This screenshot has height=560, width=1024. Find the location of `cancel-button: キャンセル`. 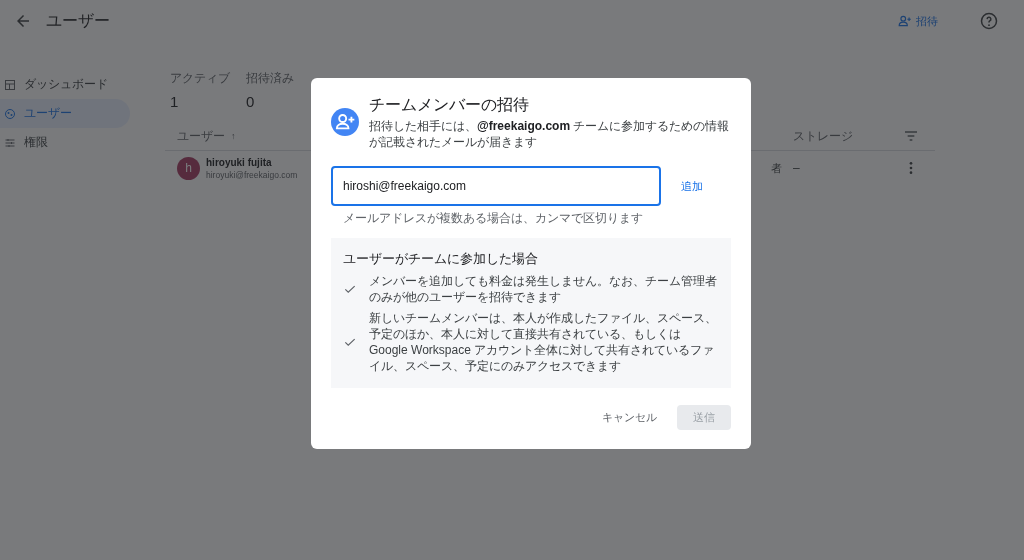

cancel-button: キャンセル is located at coordinates (629, 417).